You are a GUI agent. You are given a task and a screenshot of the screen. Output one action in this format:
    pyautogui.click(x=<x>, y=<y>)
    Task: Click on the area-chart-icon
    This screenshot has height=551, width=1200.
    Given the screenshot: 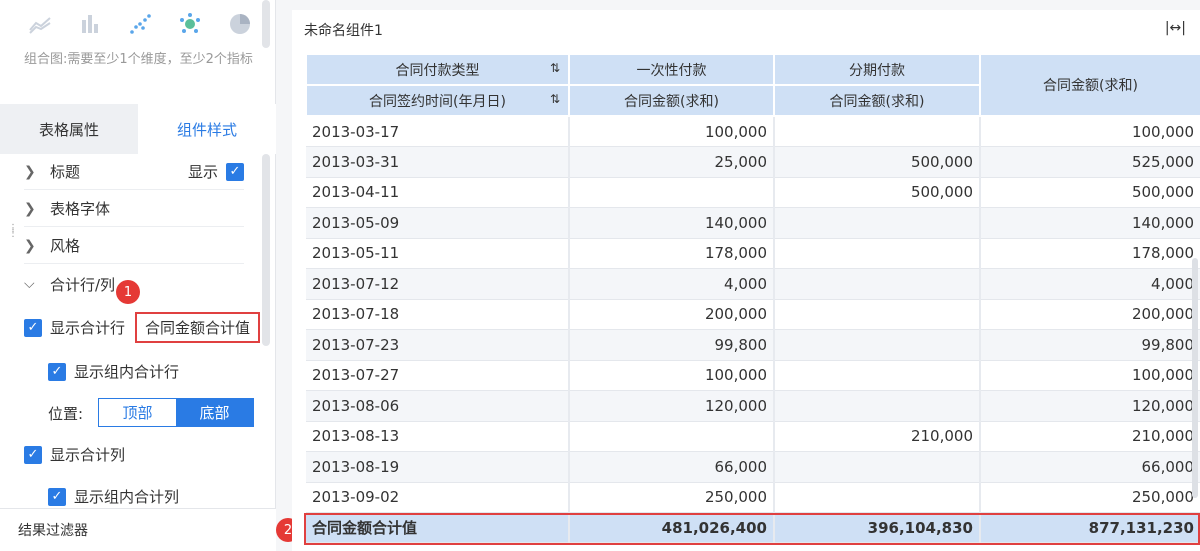 What is the action you would take?
    pyautogui.click(x=40, y=24)
    